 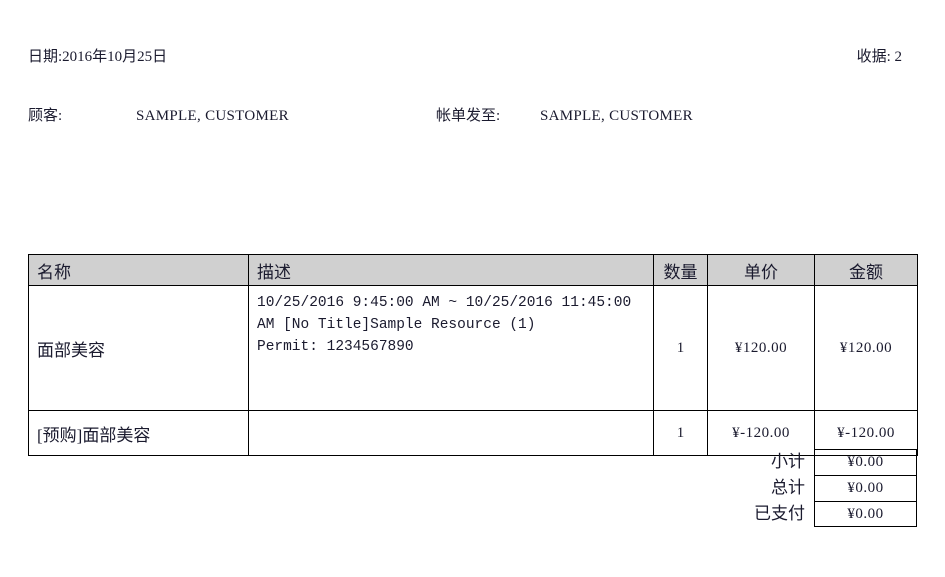 What do you see at coordinates (616, 116) in the screenshot?
I see `bill-to-name: SAMPLE, CUSTOMER` at bounding box center [616, 116].